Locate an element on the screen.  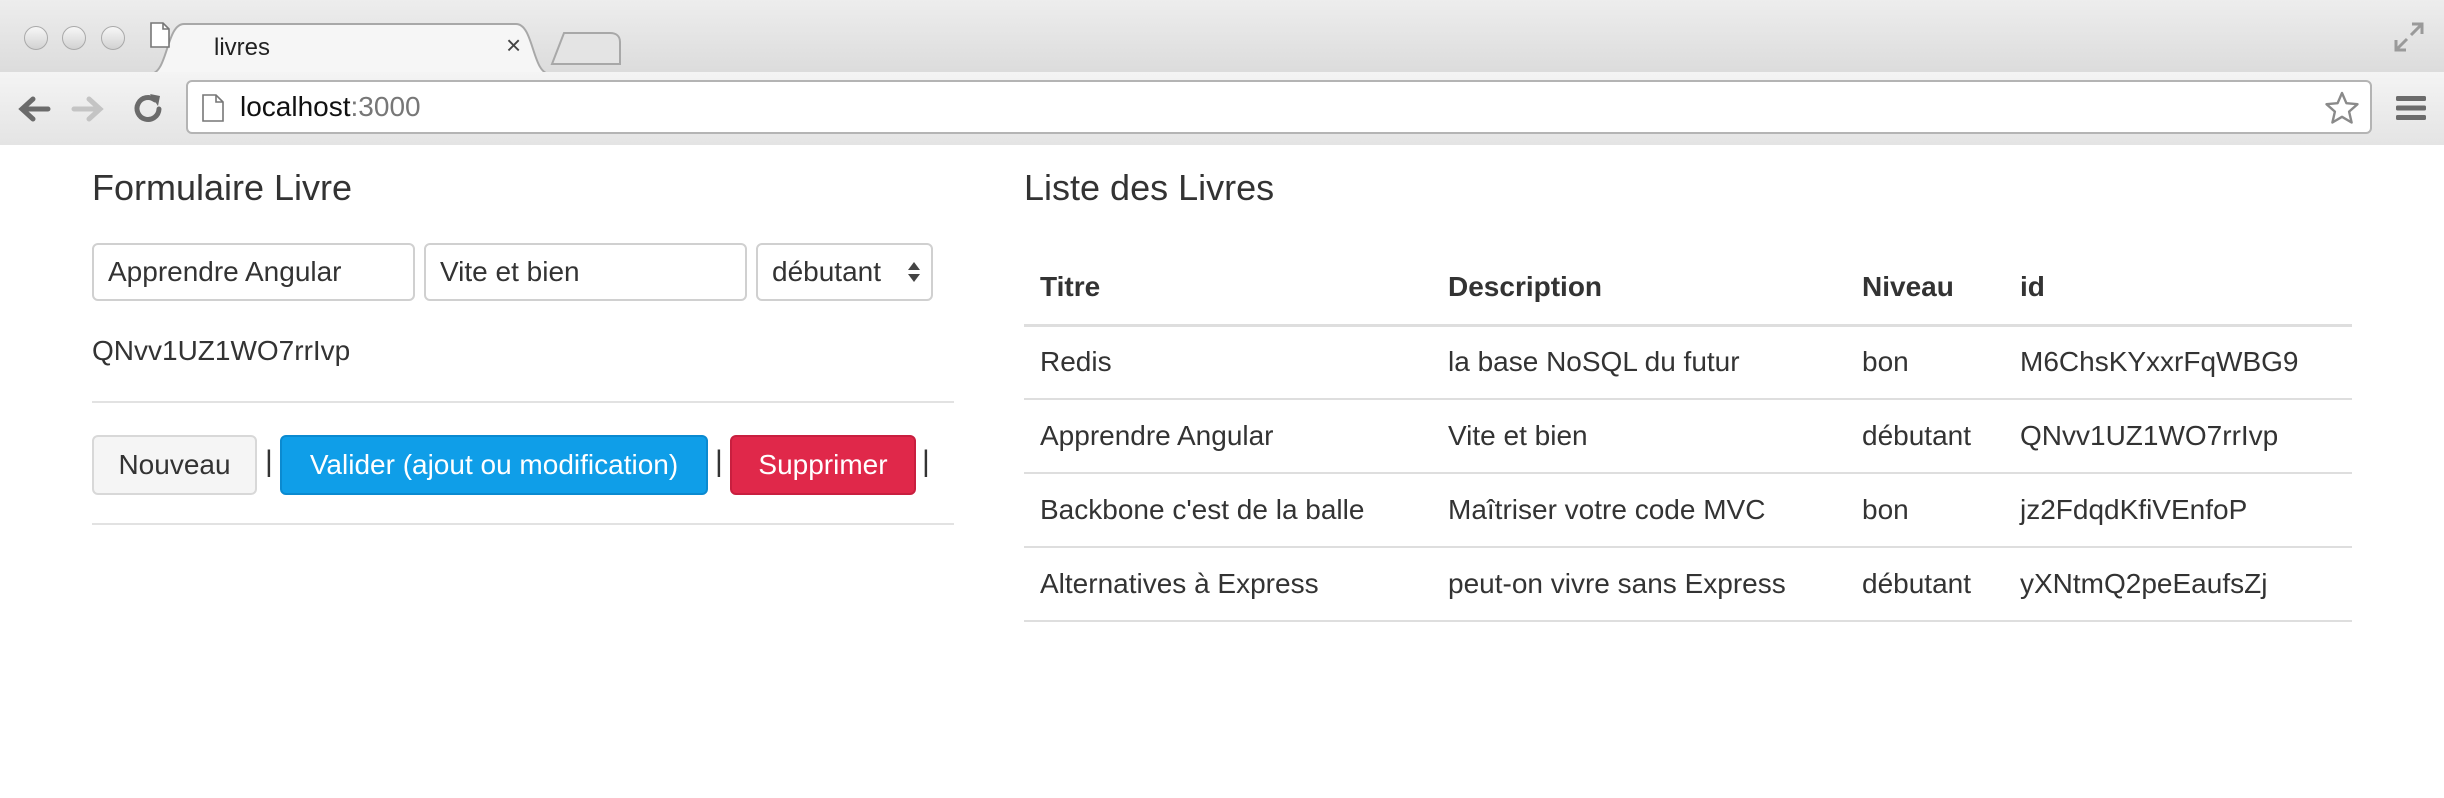
reload-icon is located at coordinates (148, 109).